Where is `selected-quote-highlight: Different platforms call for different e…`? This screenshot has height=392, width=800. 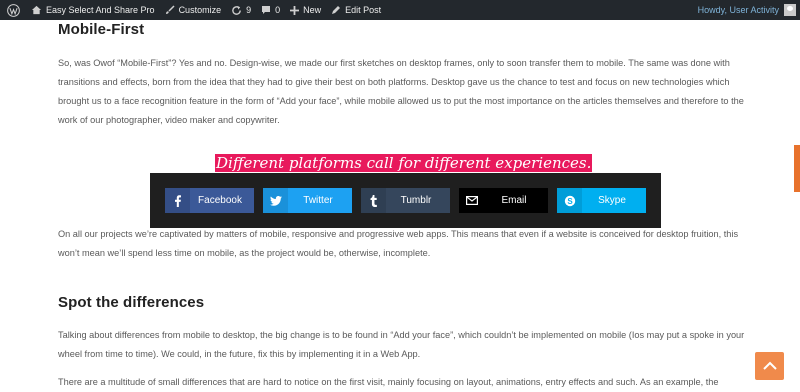
selected-quote-highlight: Different platforms call for different e… is located at coordinates (404, 163).